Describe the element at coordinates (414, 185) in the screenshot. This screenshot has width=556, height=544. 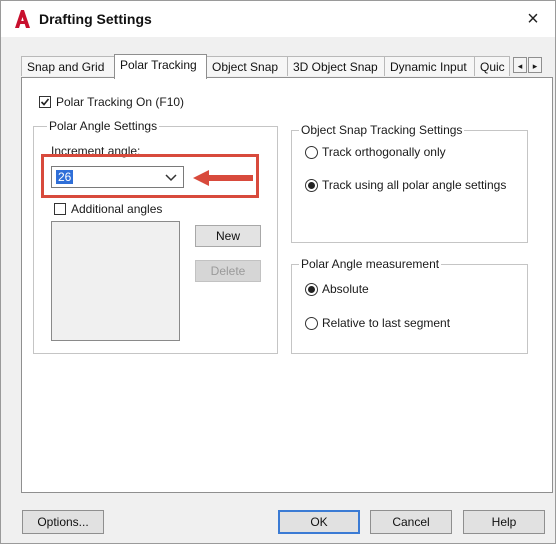
I see `track-polar-angles-label: Track using all polar angle settings` at that location.